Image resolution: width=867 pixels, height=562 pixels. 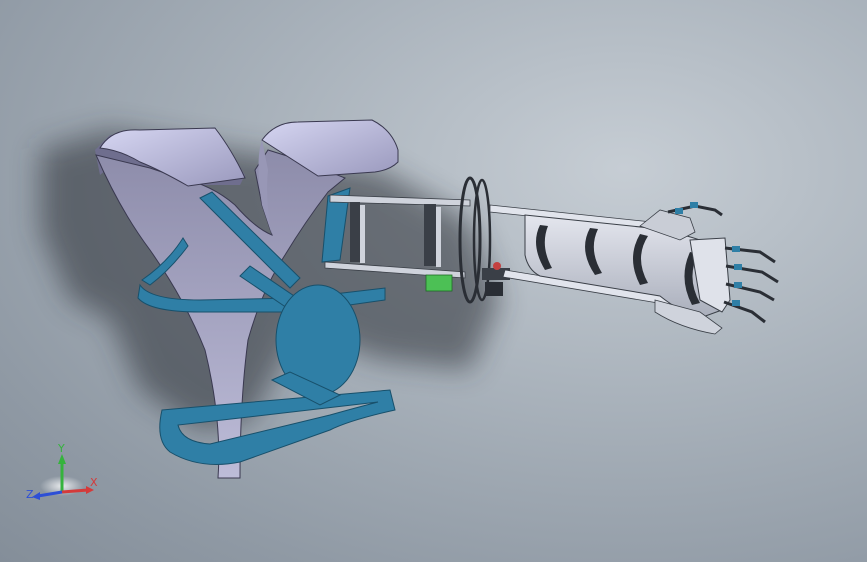 What do you see at coordinates (75, 491) in the screenshot?
I see `x-axis-icon` at bounding box center [75, 491].